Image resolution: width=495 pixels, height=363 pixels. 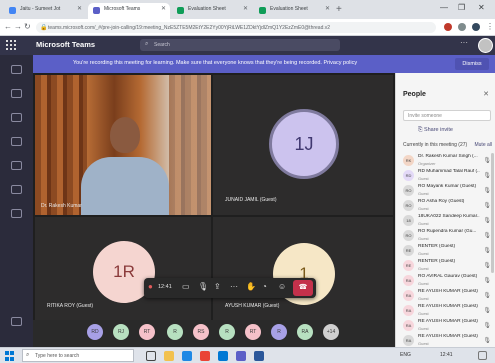 What do you see at coordinates (240, 45) in the screenshot?
I see `search-input: ⌕ Search` at bounding box center [240, 45].